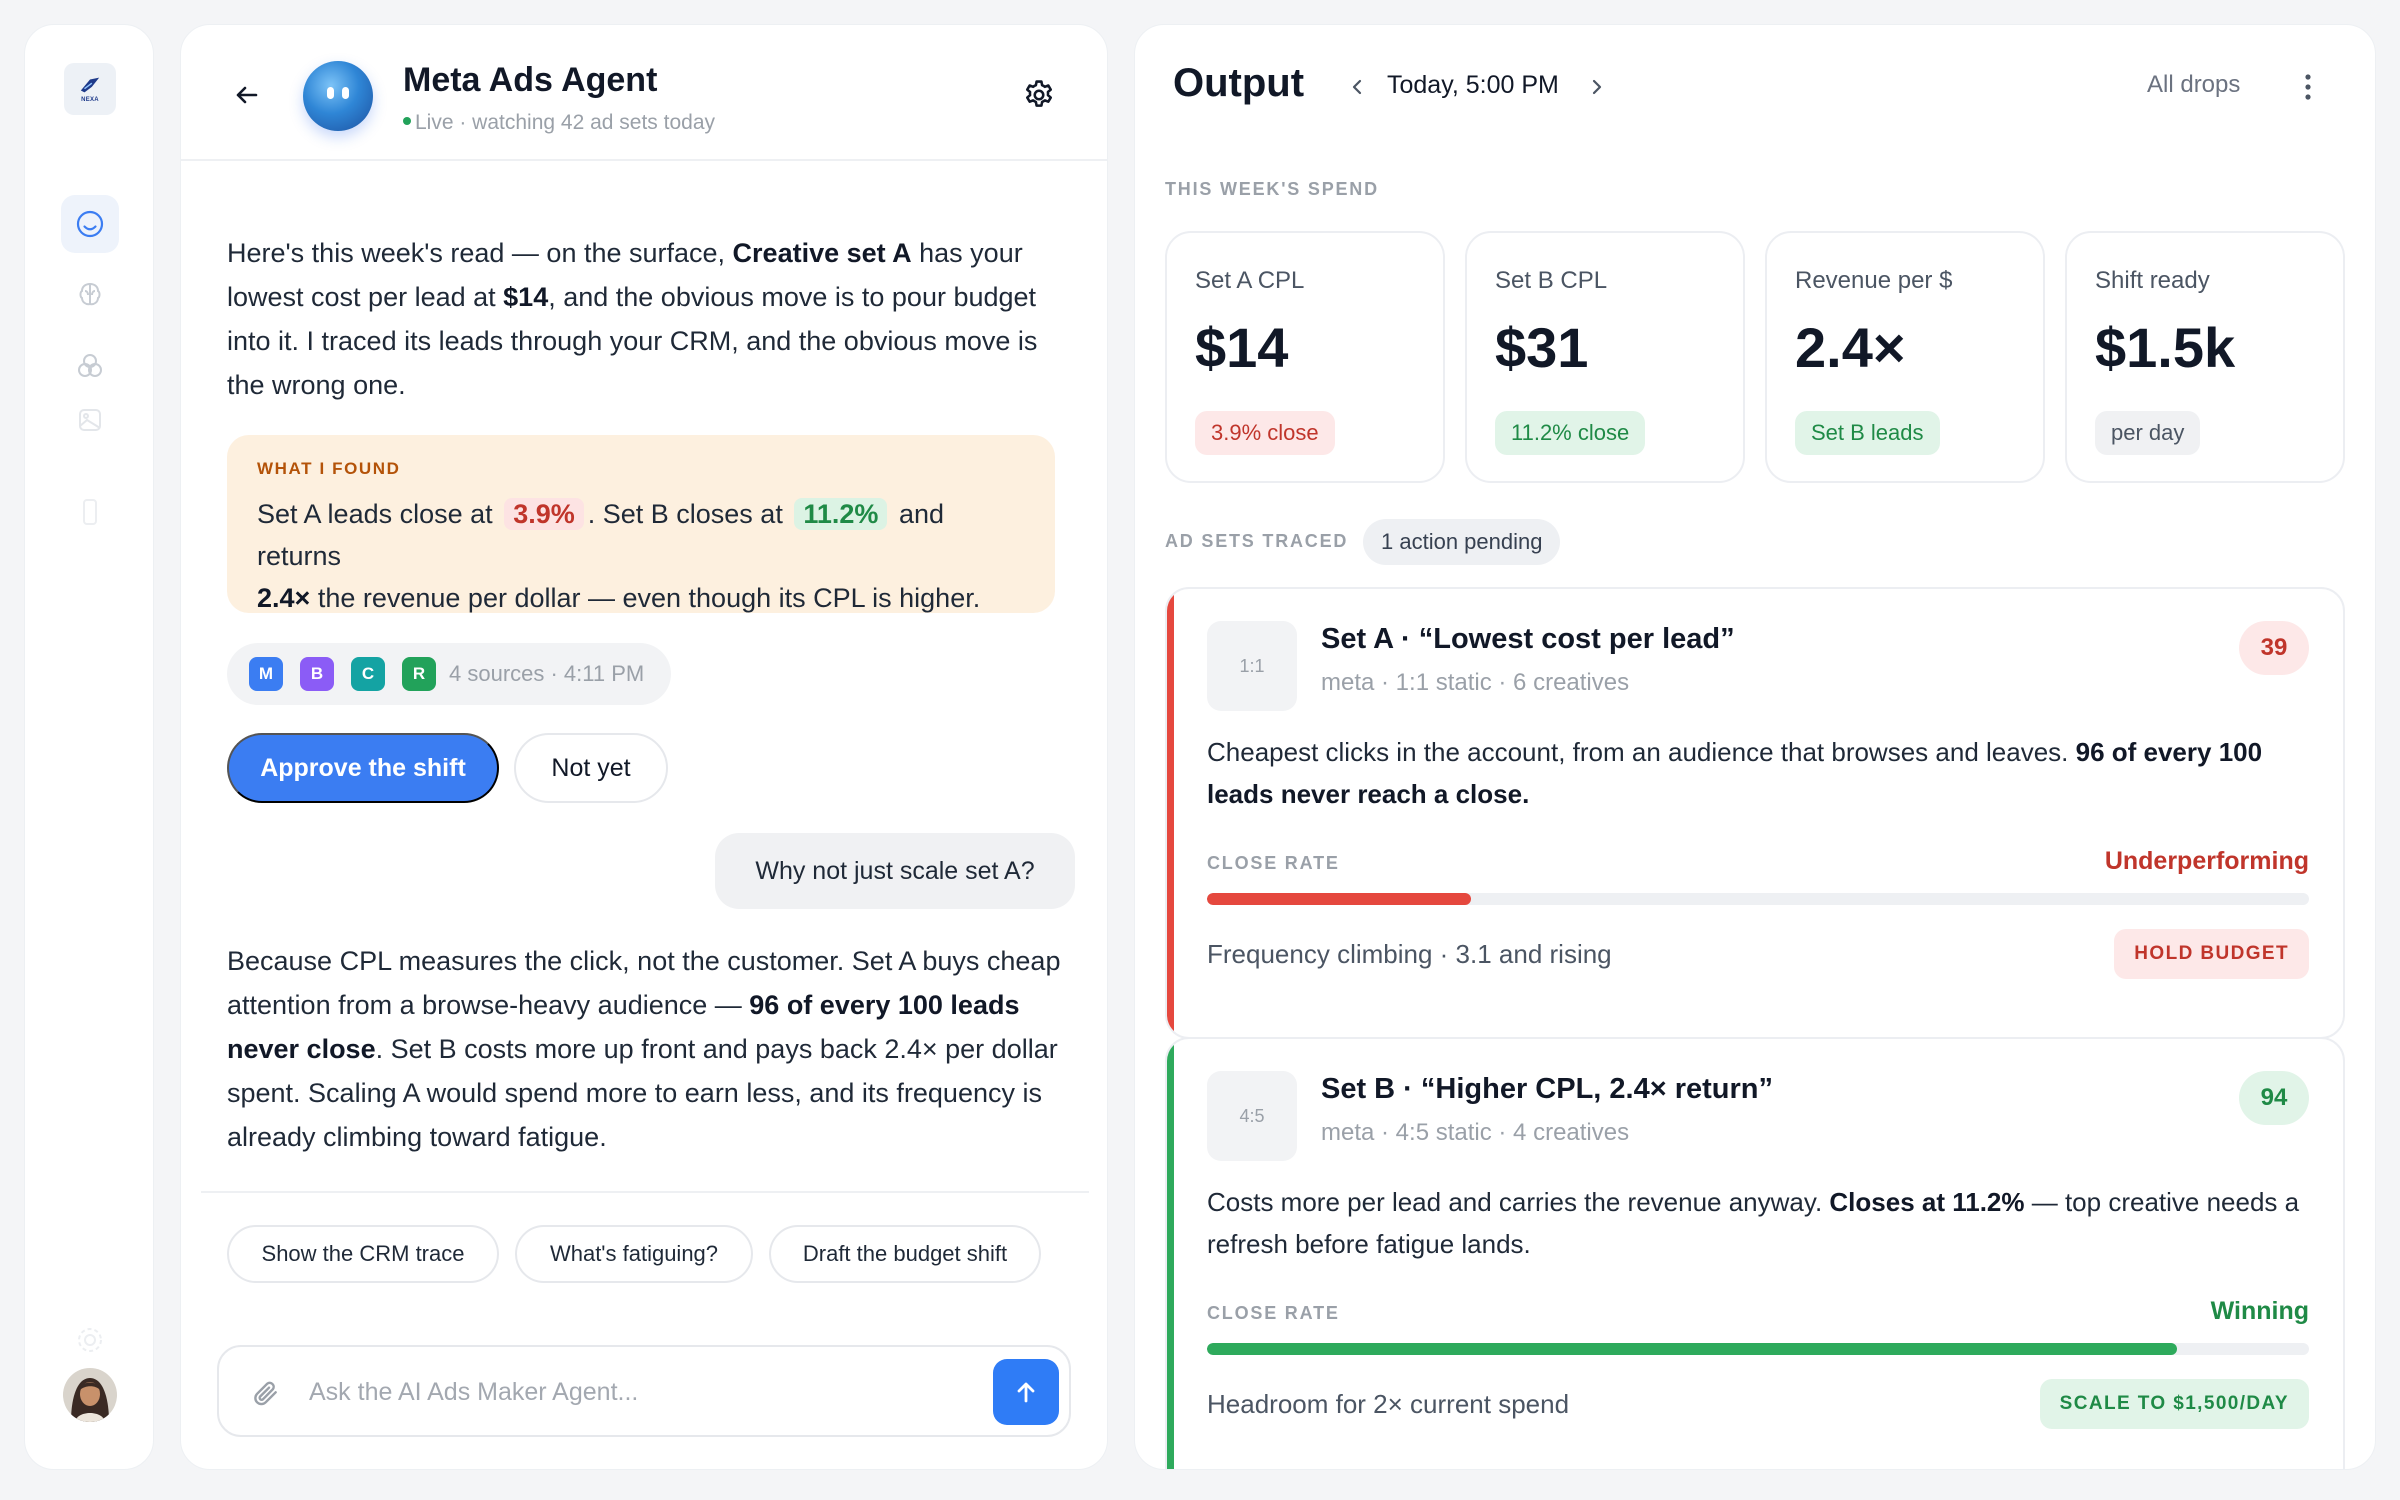 This screenshot has height=1500, width=2400. I want to click on stat-card-revenue-per-dollar: Revenue per $ 2.4× Set B leads, so click(1905, 357).